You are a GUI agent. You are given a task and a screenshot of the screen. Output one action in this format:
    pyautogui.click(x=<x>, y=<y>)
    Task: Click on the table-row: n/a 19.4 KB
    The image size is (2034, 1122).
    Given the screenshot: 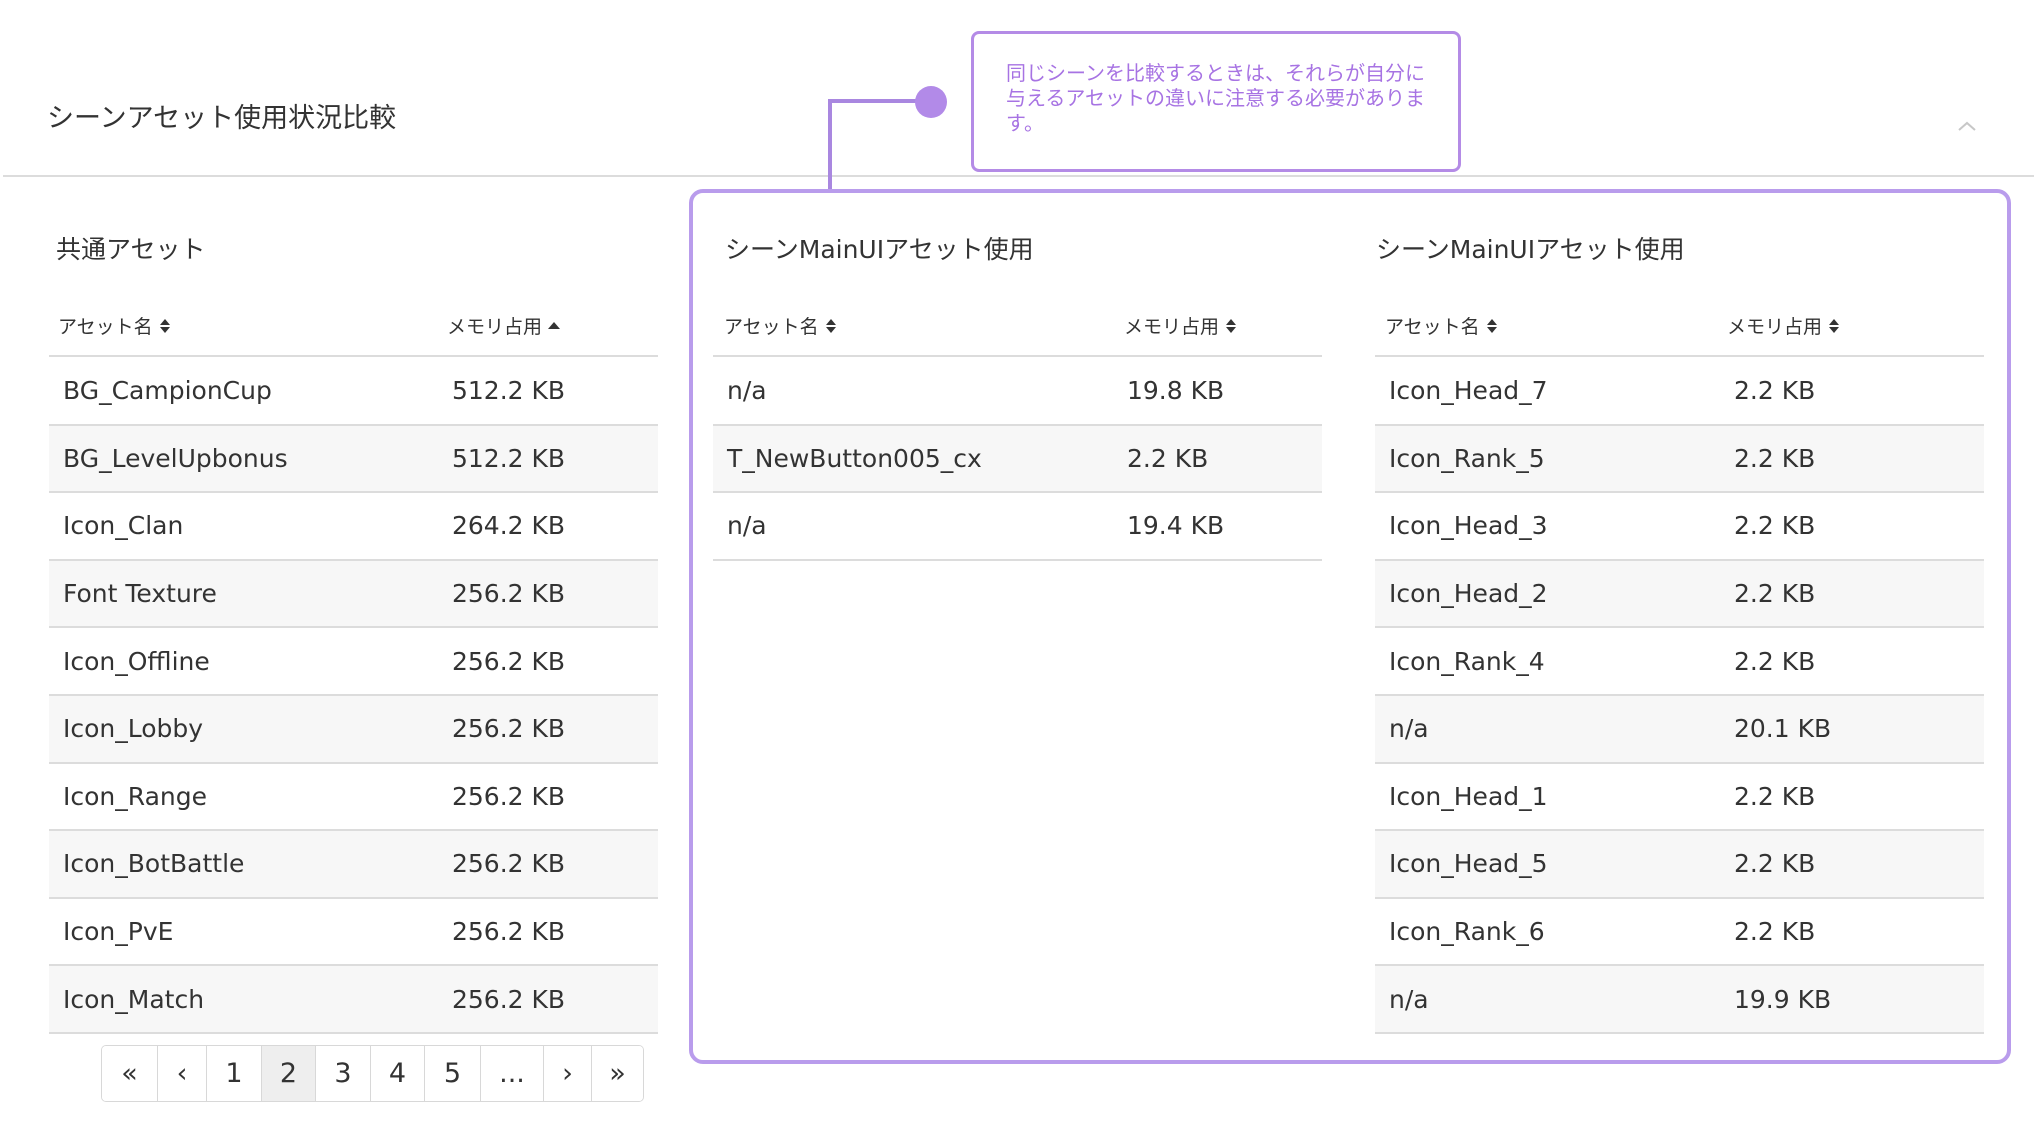 What is the action you would take?
    pyautogui.click(x=1017, y=526)
    